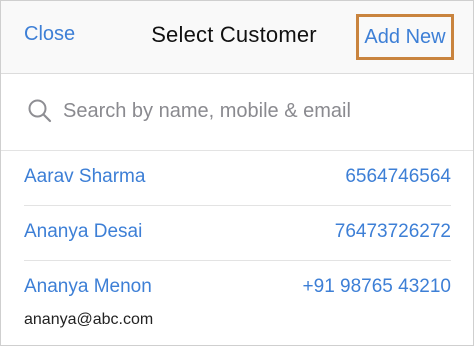 The image size is (474, 346). Describe the element at coordinates (83, 231) in the screenshot. I see `customer-name: Ananya Desai` at that location.